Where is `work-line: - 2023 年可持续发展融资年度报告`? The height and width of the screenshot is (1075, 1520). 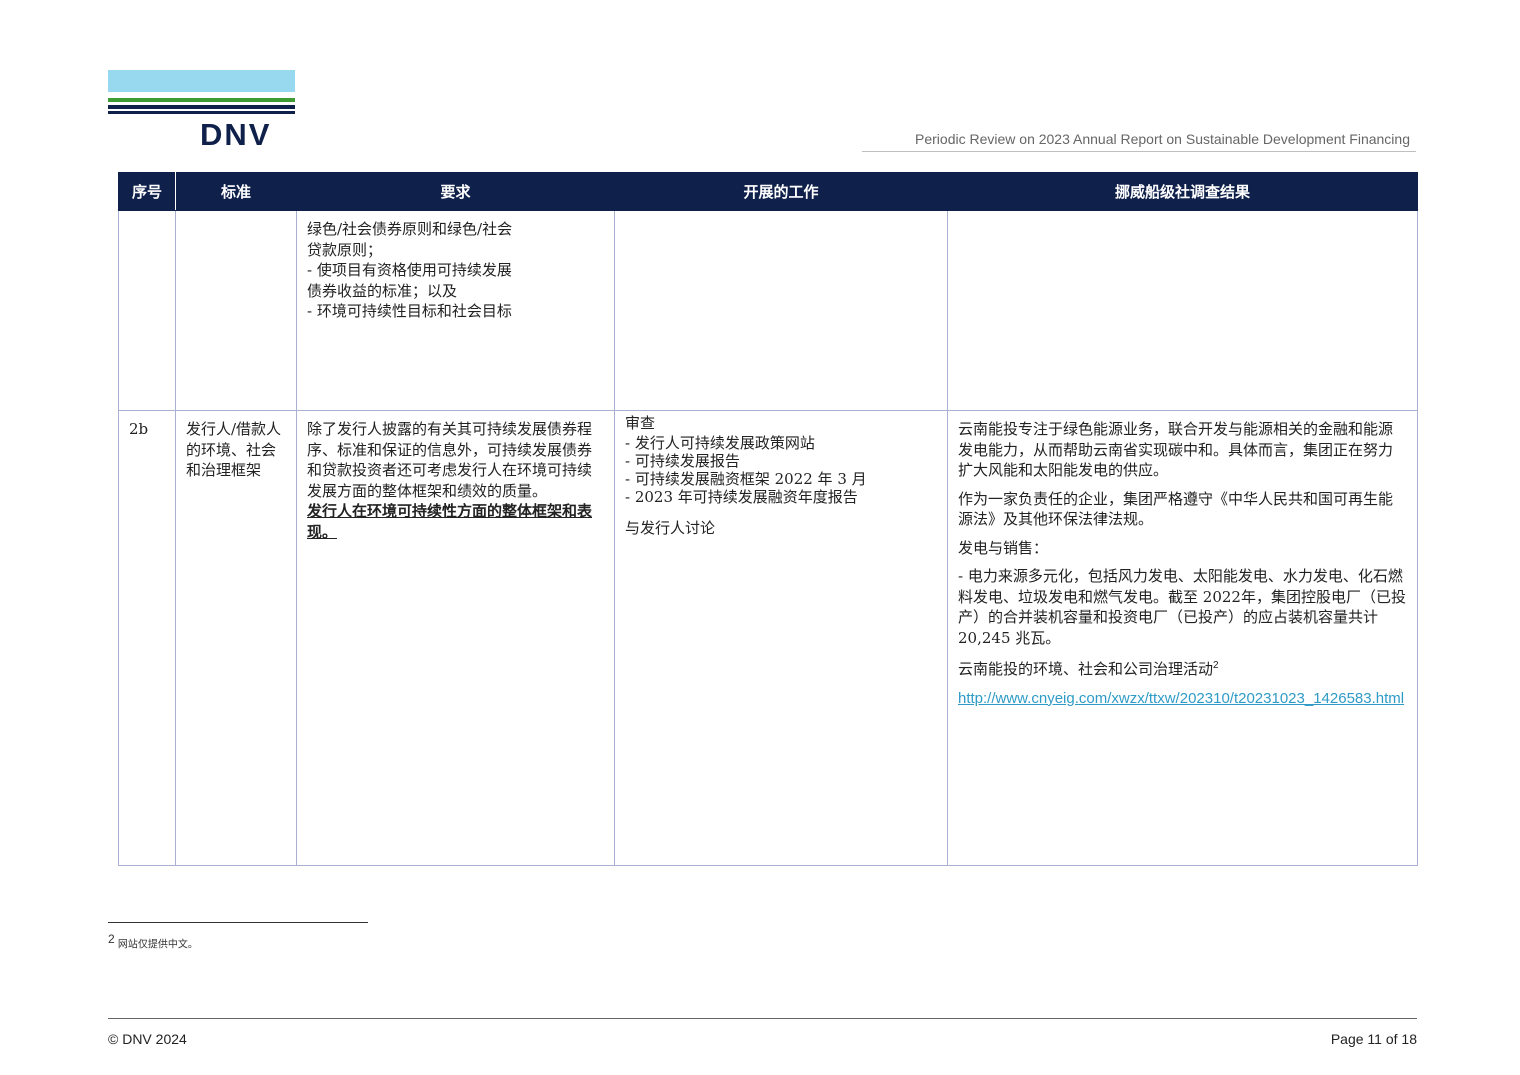 work-line: - 2023 年可持续发展融资年度报告 is located at coordinates (741, 496).